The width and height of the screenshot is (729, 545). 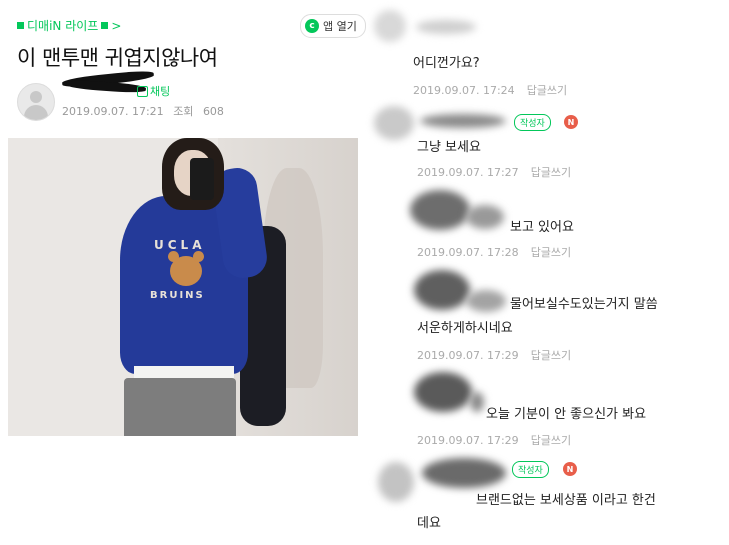 I want to click on post-title: 이 맨투맨 귀엽지않나여, so click(x=117, y=58).